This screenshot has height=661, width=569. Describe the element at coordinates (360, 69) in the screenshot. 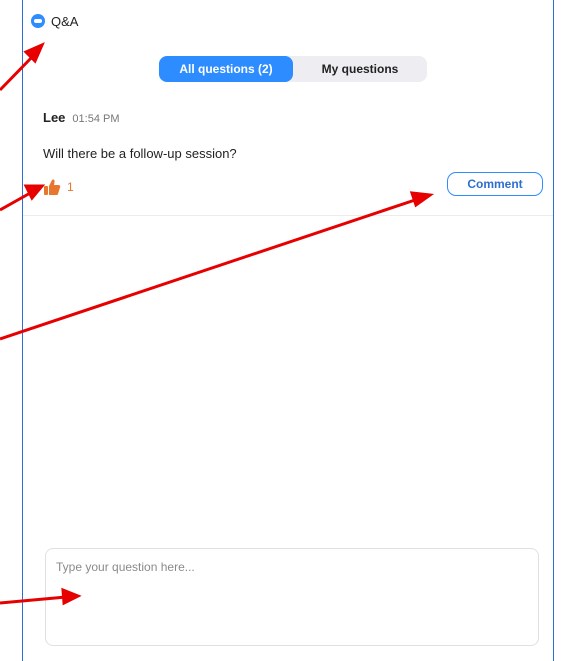

I see `tab-my-questions: My questions` at that location.